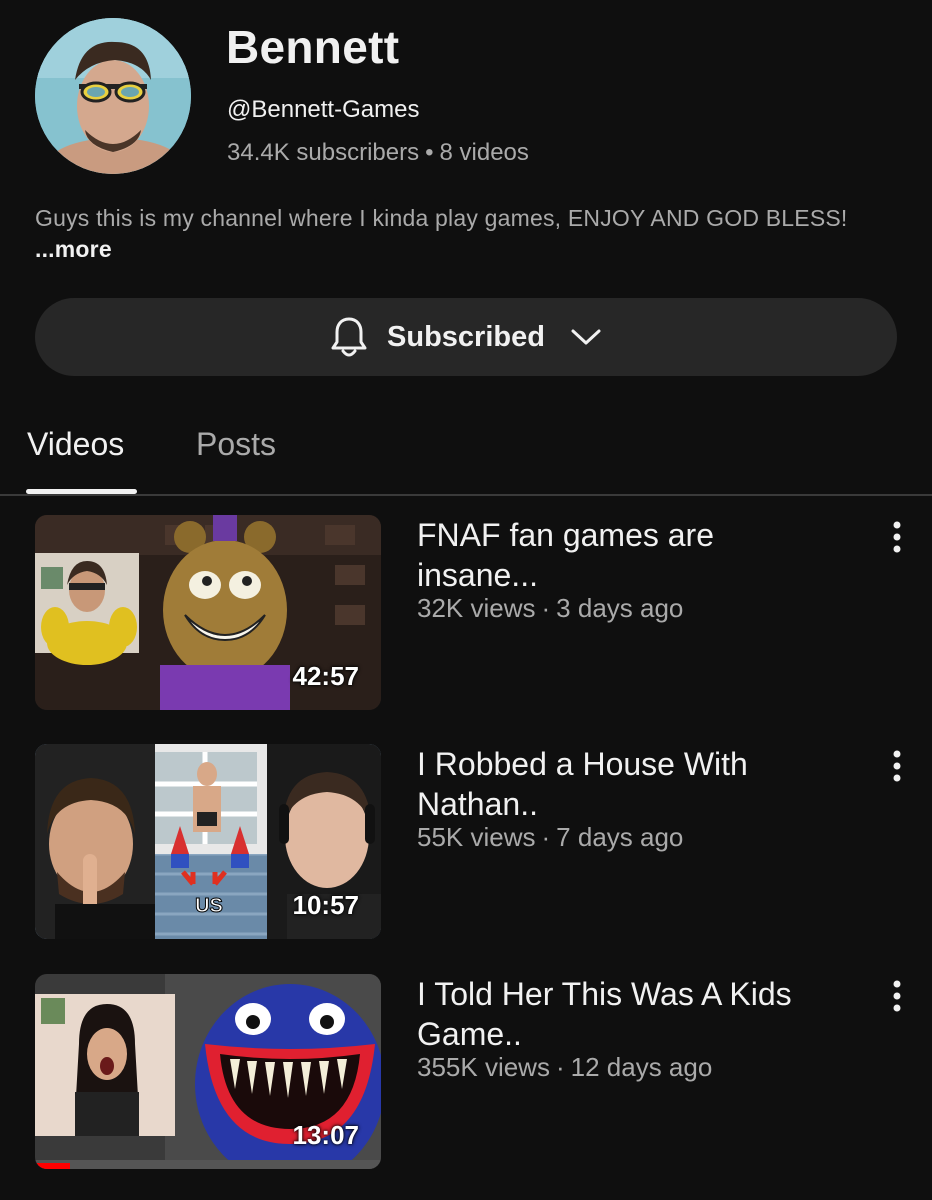 The width and height of the screenshot is (932, 1200). What do you see at coordinates (323, 152) in the screenshot?
I see `subscriber-count: 34.4K subscribers` at bounding box center [323, 152].